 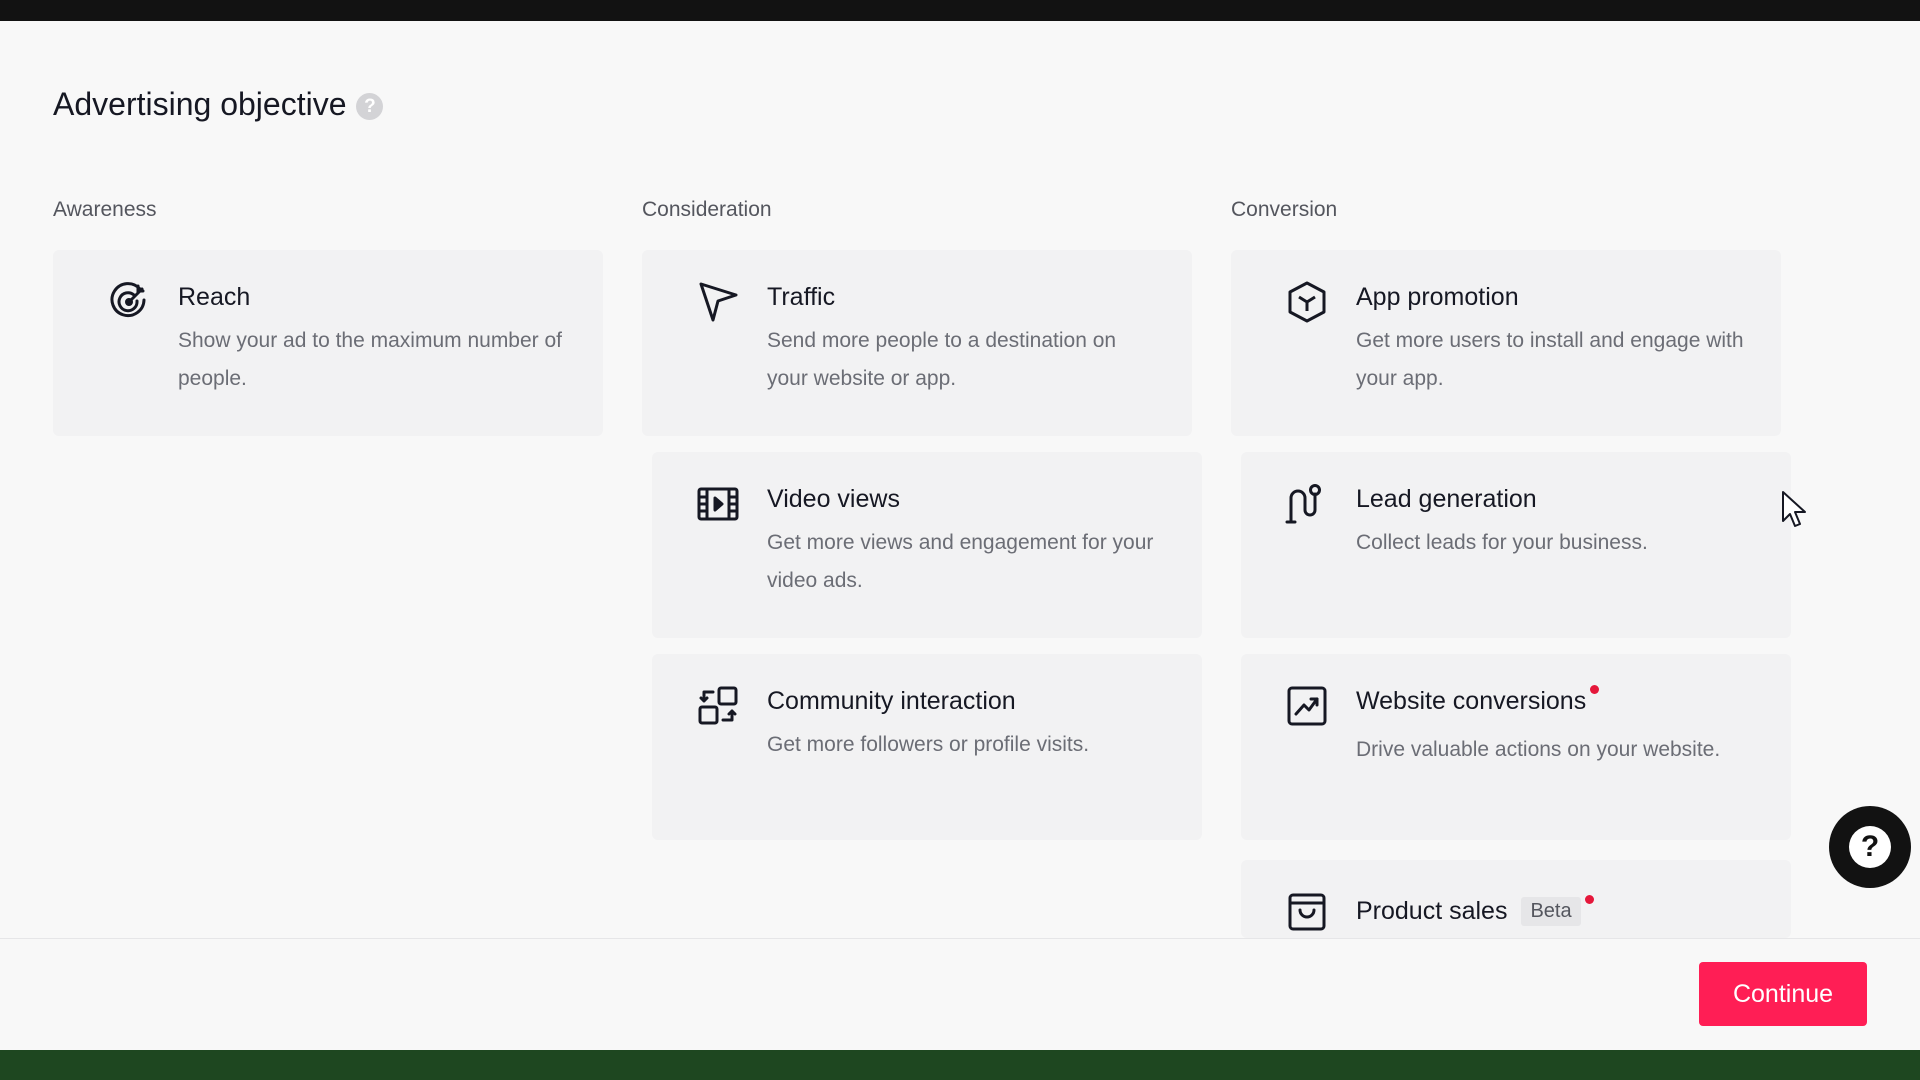 What do you see at coordinates (214, 297) in the screenshot?
I see `card-title: Reach` at bounding box center [214, 297].